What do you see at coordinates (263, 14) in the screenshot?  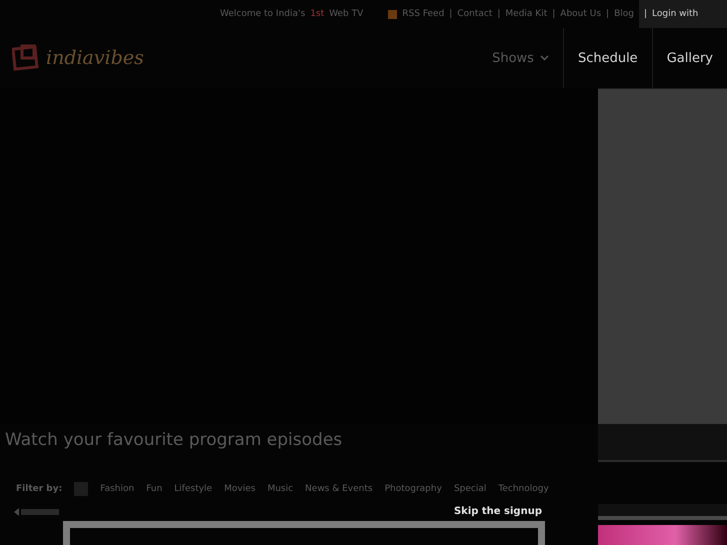 I see `welcome-text: Welcome to India's` at bounding box center [263, 14].